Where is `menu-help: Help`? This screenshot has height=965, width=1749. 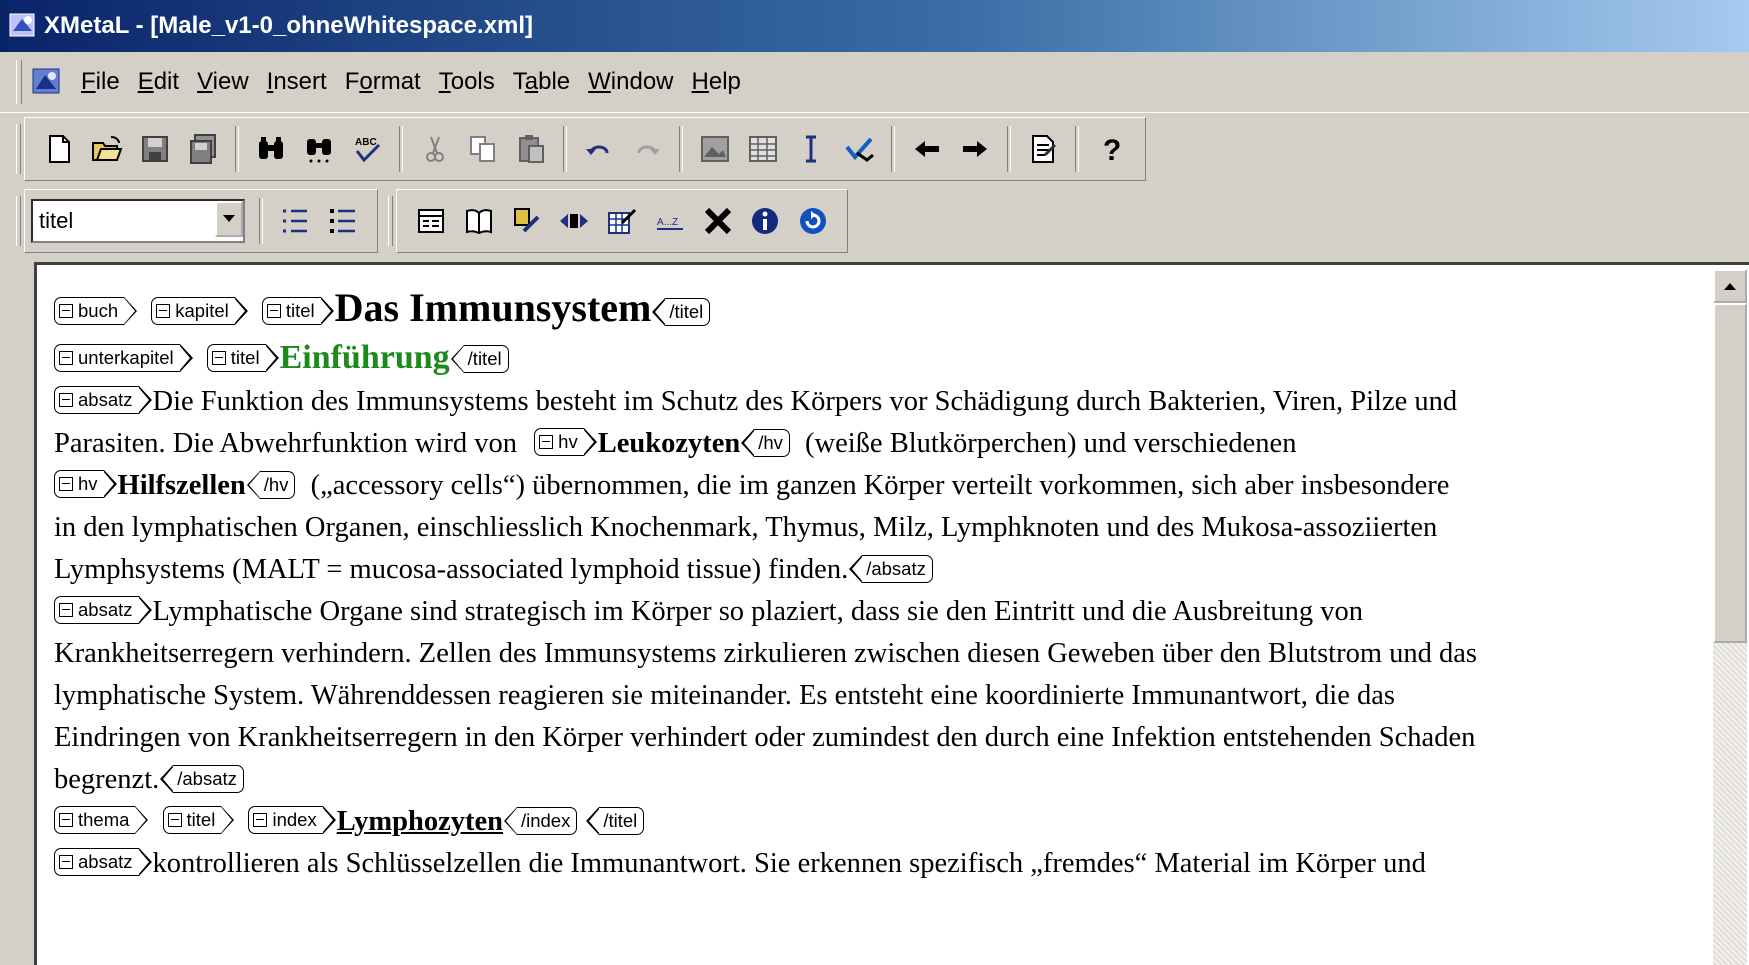
menu-help: Help is located at coordinates (716, 82).